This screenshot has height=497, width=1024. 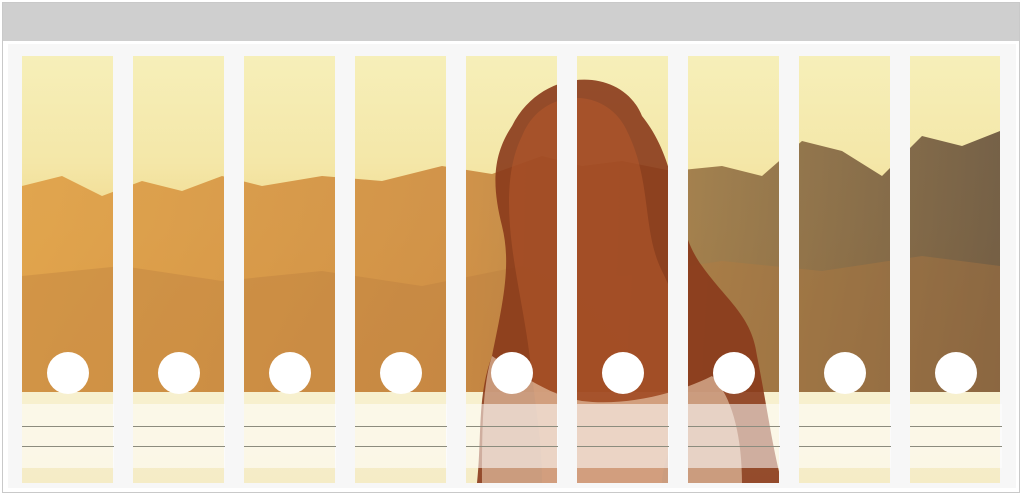 What do you see at coordinates (511, 22) in the screenshot?
I see `top-bar` at bounding box center [511, 22].